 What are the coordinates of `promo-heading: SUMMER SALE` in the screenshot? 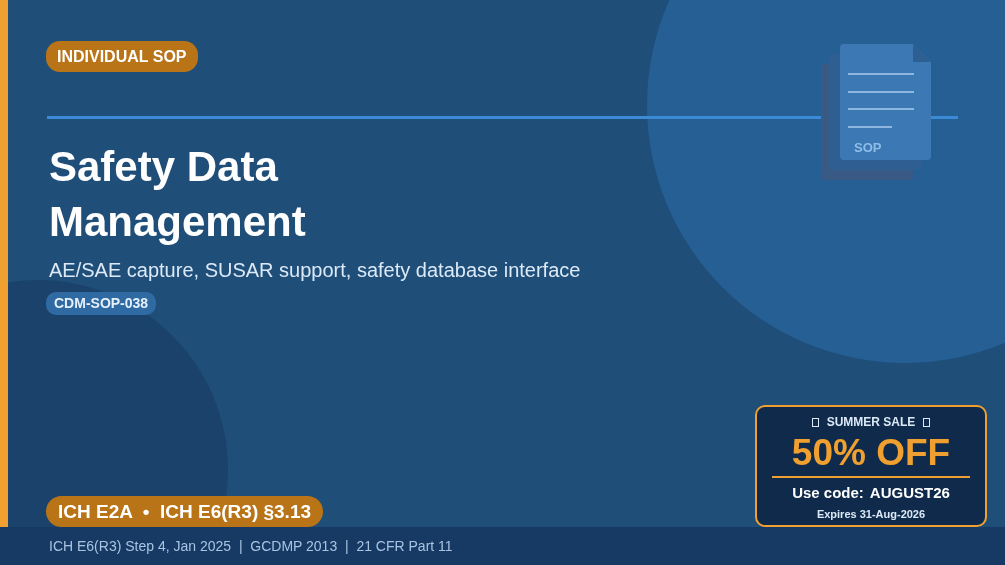 It's located at (871, 422).